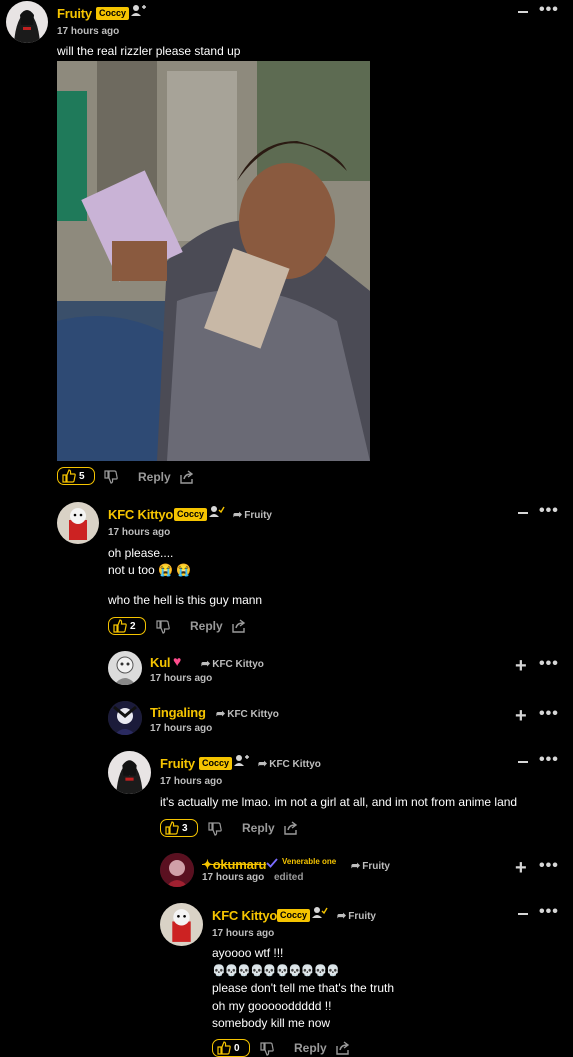 The width and height of the screenshot is (573, 1057). Describe the element at coordinates (178, 712) in the screenshot. I see `author-name: Tingaling` at that location.